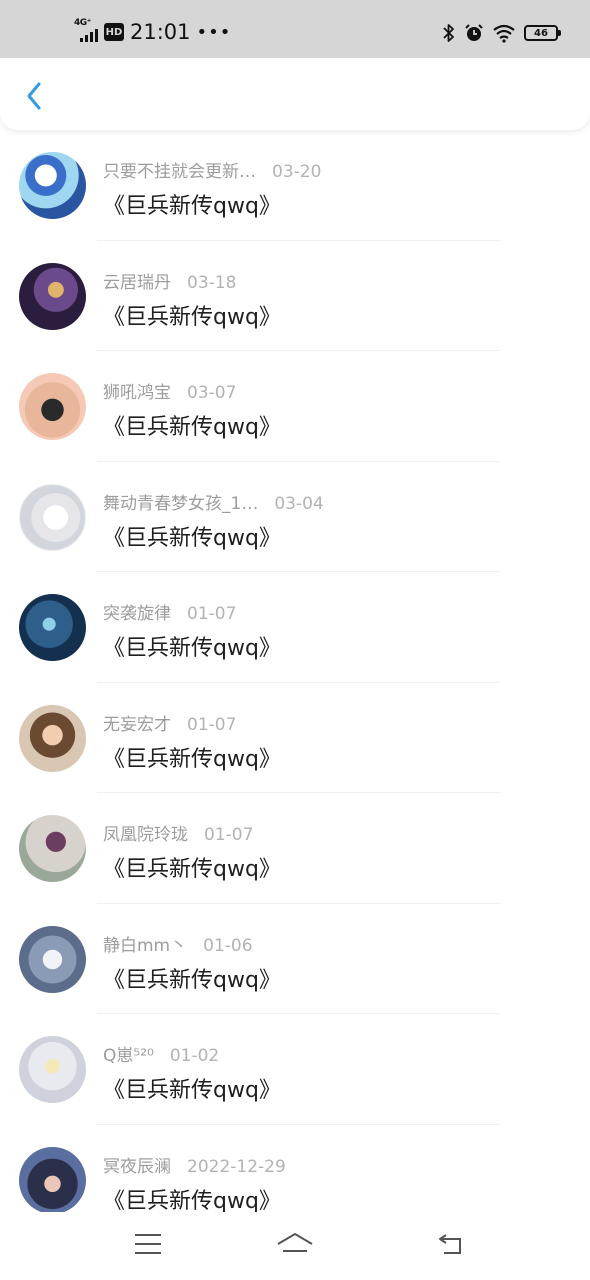  What do you see at coordinates (212, 282) in the screenshot?
I see `item-date: 03-18` at bounding box center [212, 282].